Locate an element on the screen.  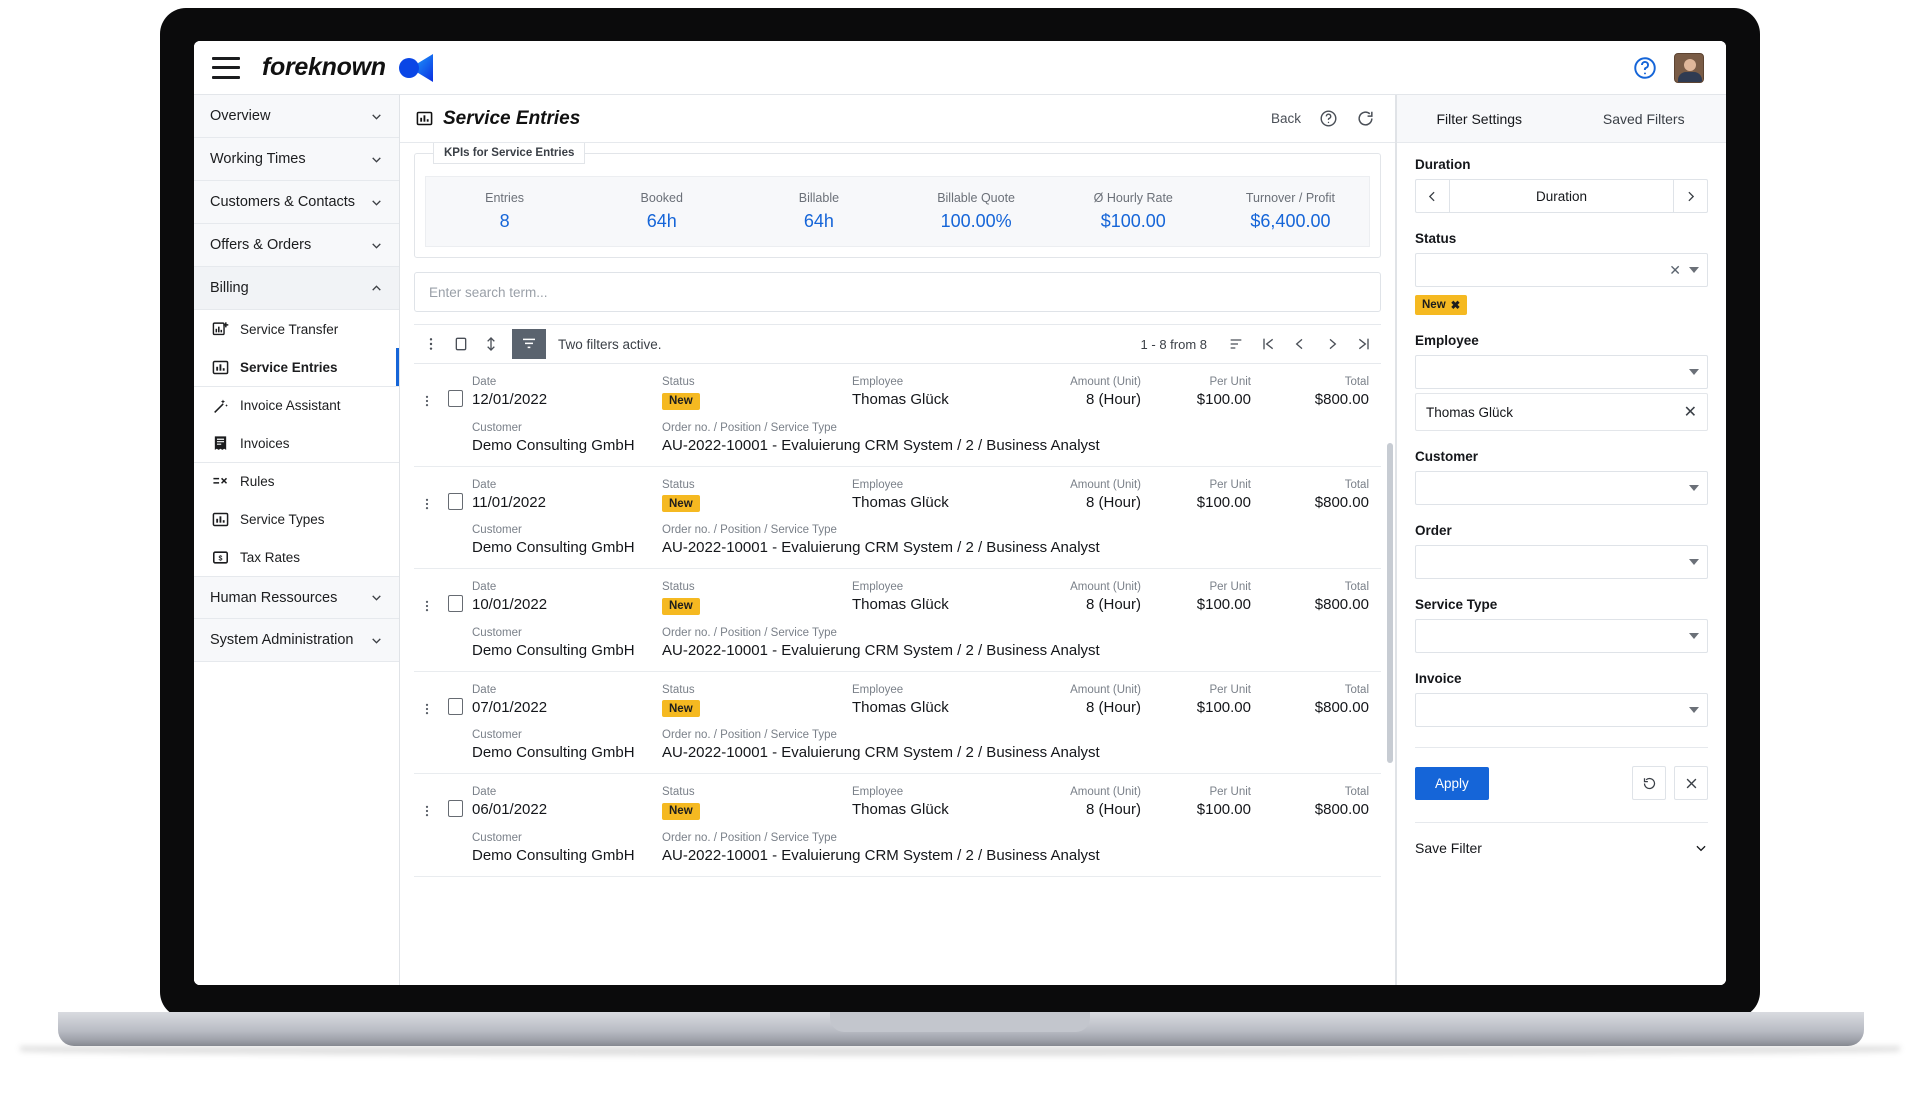
status-chip-label: New is located at coordinates (1434, 305).